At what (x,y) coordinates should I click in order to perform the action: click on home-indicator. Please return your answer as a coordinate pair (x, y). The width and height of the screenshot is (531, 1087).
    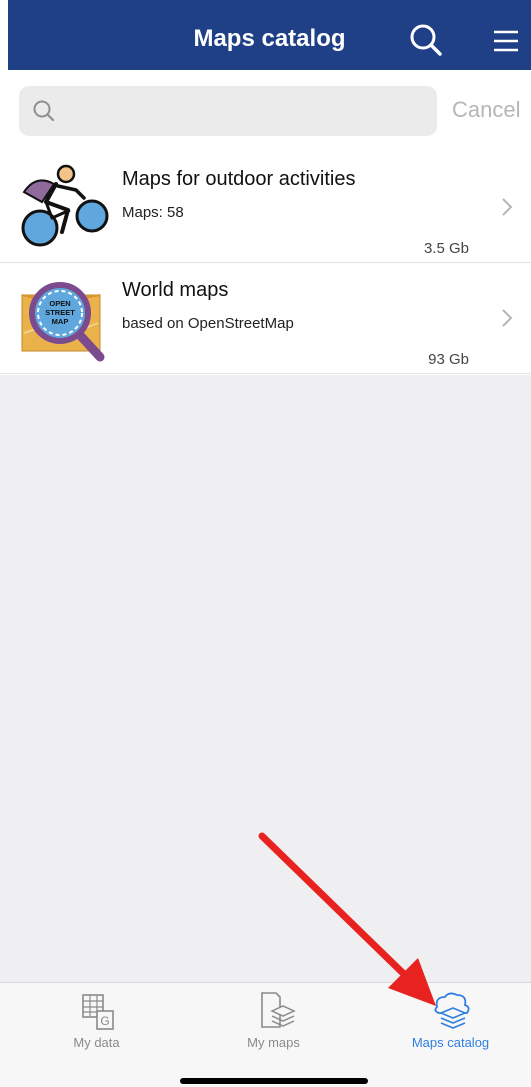
    Looking at the image, I should click on (274, 1081).